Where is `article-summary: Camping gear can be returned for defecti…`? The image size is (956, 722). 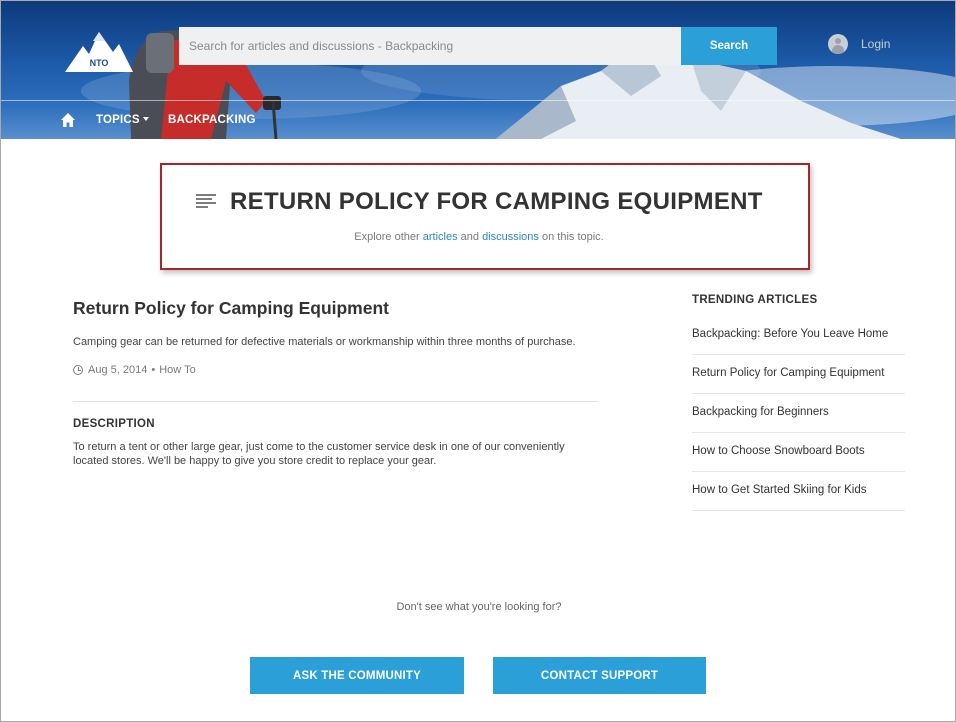 article-summary: Camping gear can be returned for defecti… is located at coordinates (324, 342).